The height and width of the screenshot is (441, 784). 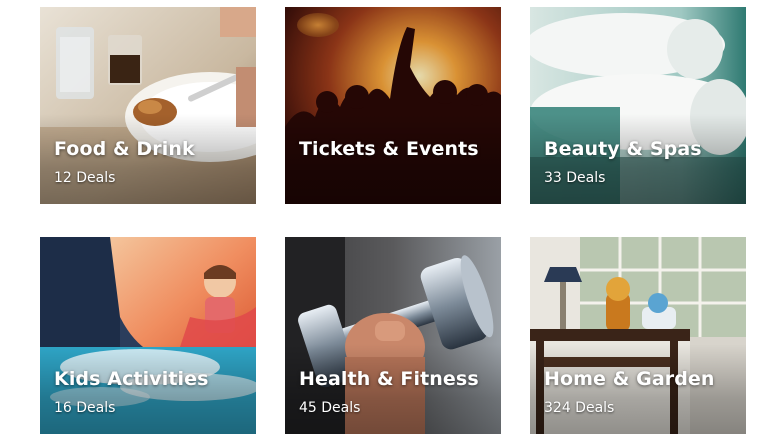 I want to click on category-tile-food-drink: Food & Drink 12 Deals, so click(x=148, y=105).